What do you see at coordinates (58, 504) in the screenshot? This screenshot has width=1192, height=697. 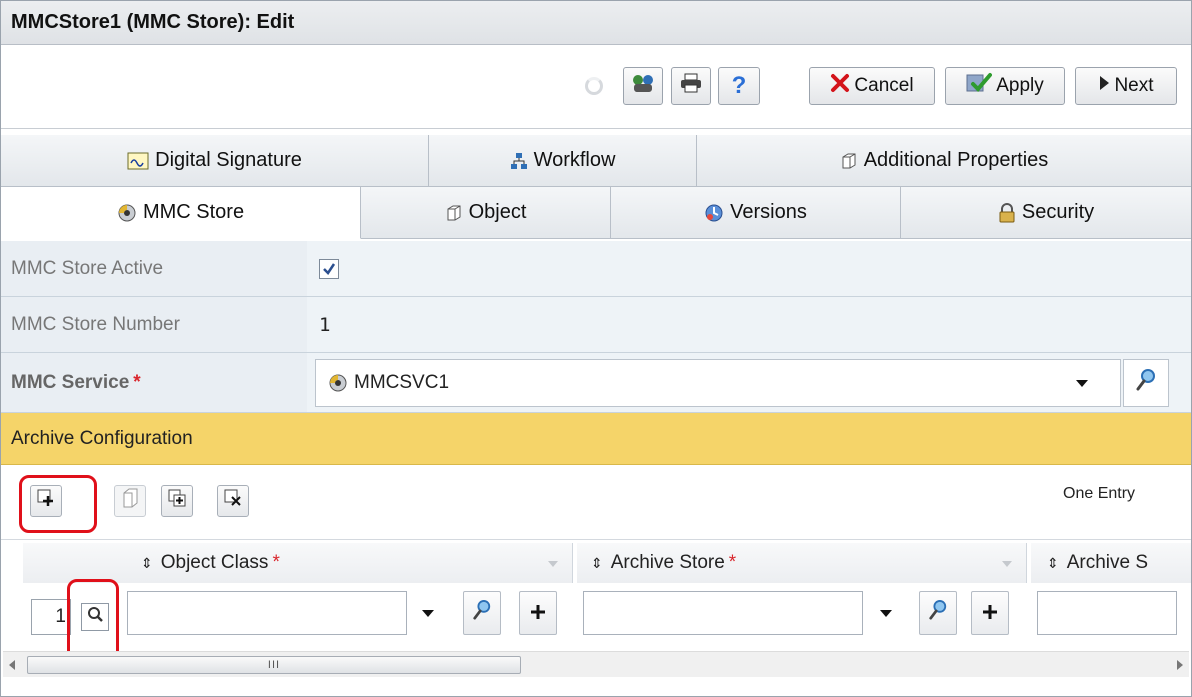 I see `add-button-highlight` at bounding box center [58, 504].